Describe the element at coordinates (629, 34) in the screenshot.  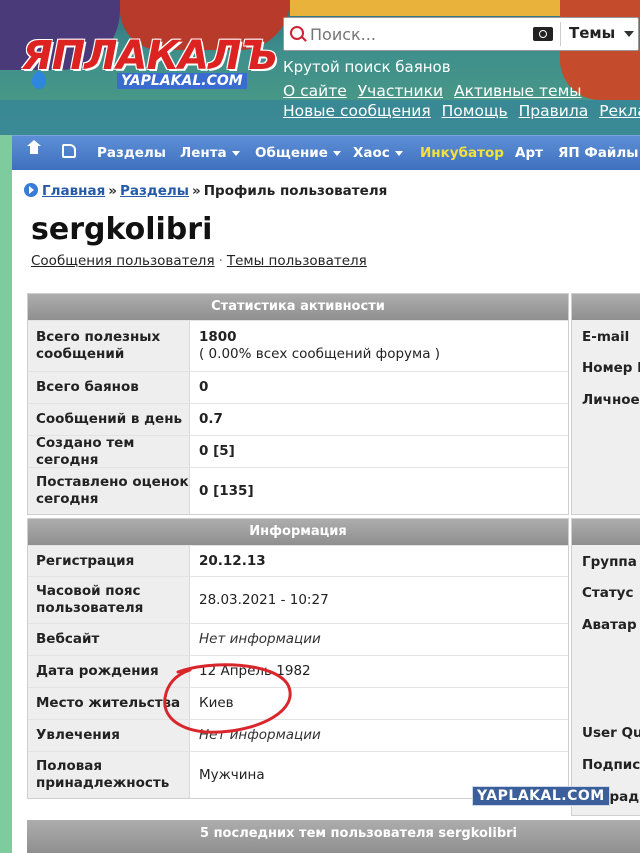
I see `chevron-down-icon` at that location.